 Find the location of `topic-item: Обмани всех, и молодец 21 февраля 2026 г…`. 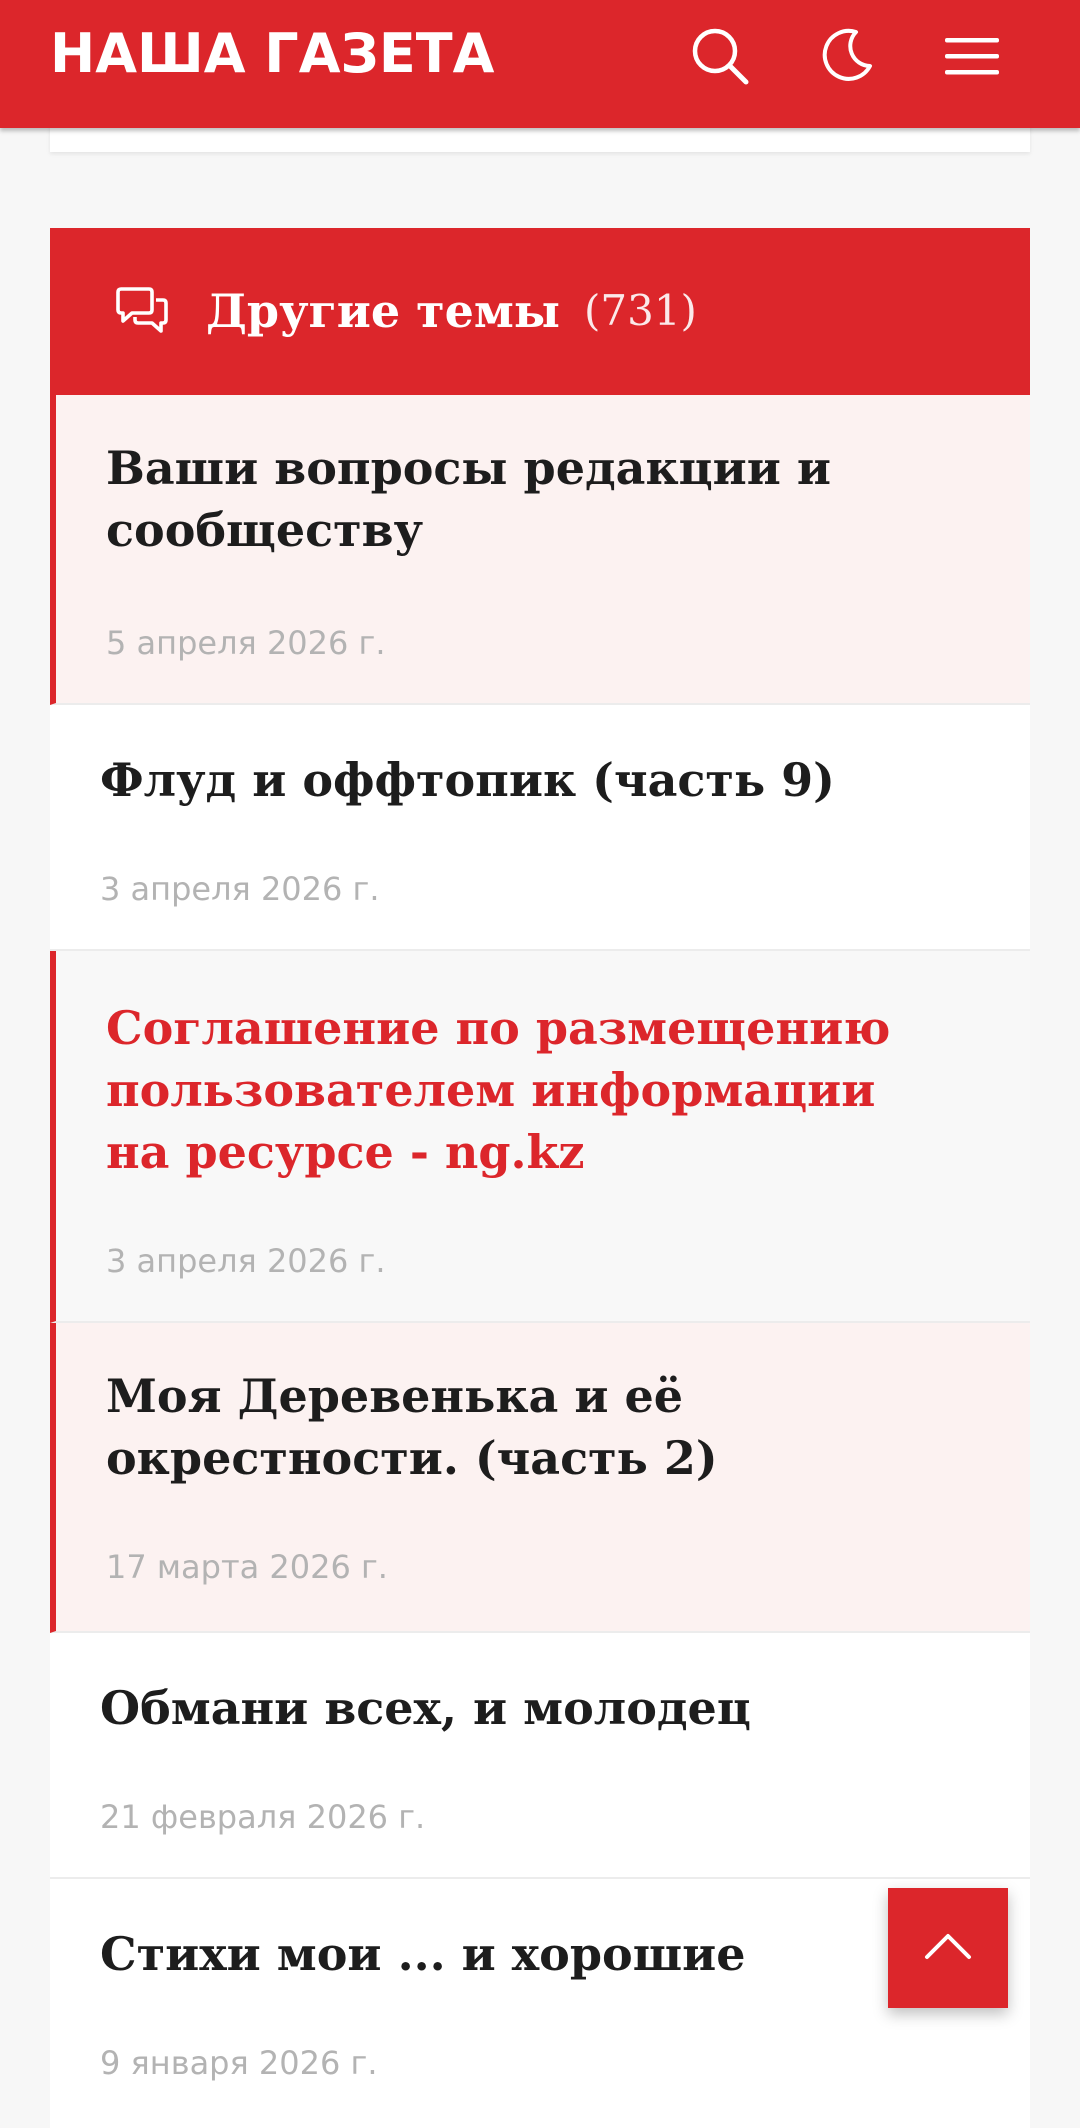

topic-item: Обмани всех, и молодец 21 февраля 2026 г… is located at coordinates (540, 1756).